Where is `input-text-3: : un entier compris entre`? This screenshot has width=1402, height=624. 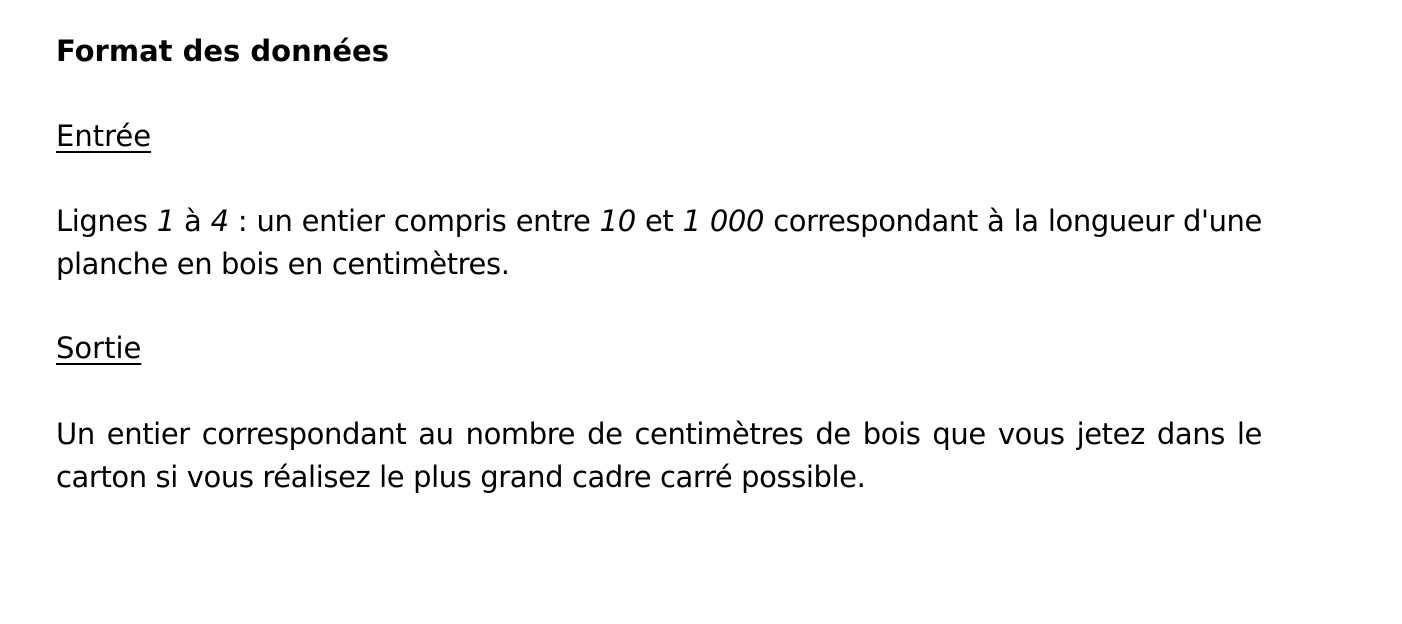 input-text-3: : un entier compris entre is located at coordinates (414, 221).